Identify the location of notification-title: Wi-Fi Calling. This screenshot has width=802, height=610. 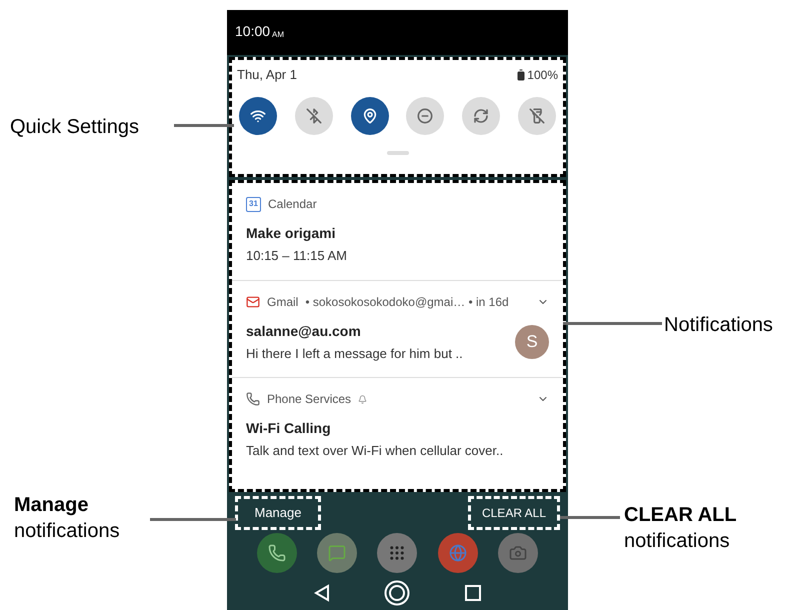
(289, 428).